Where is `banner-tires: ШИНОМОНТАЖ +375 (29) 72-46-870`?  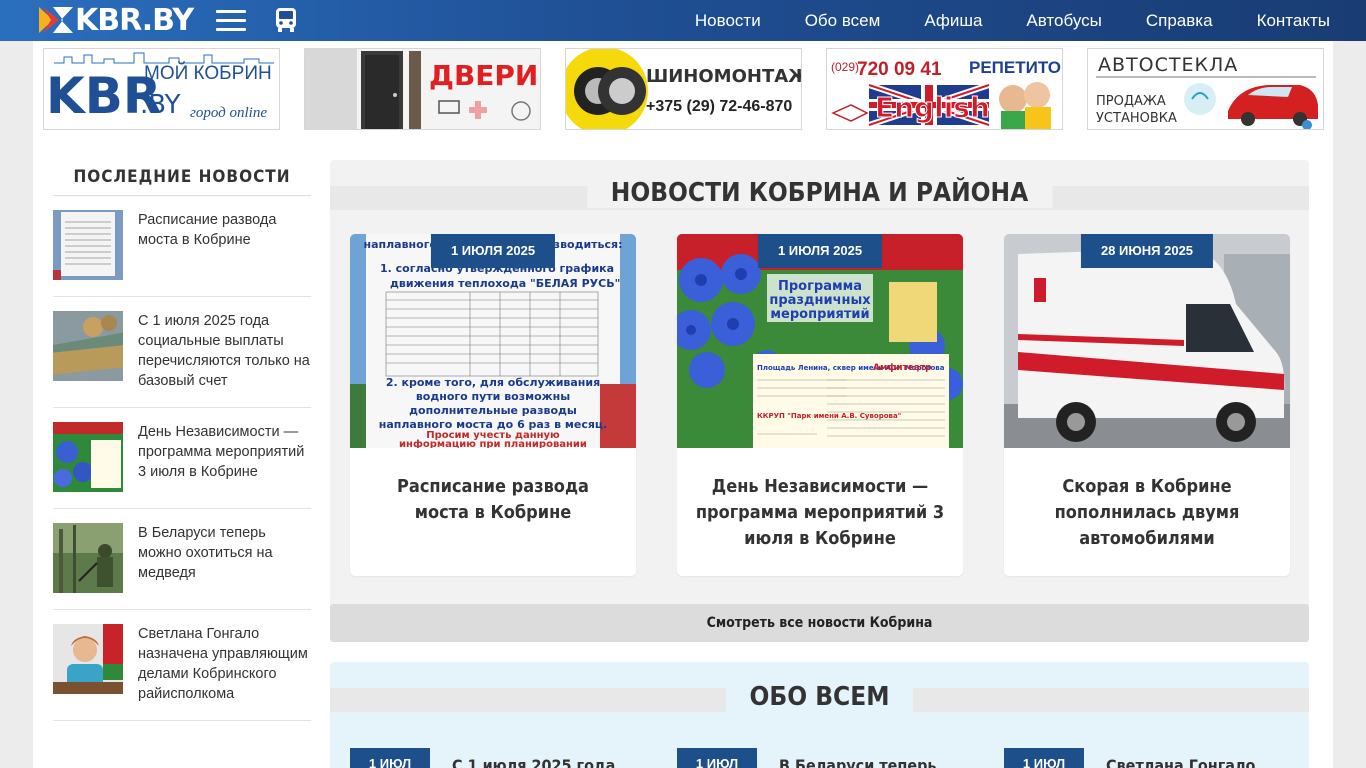
banner-tires: ШИНОМОНТАЖ +375 (29) 72-46-870 is located at coordinates (683, 89).